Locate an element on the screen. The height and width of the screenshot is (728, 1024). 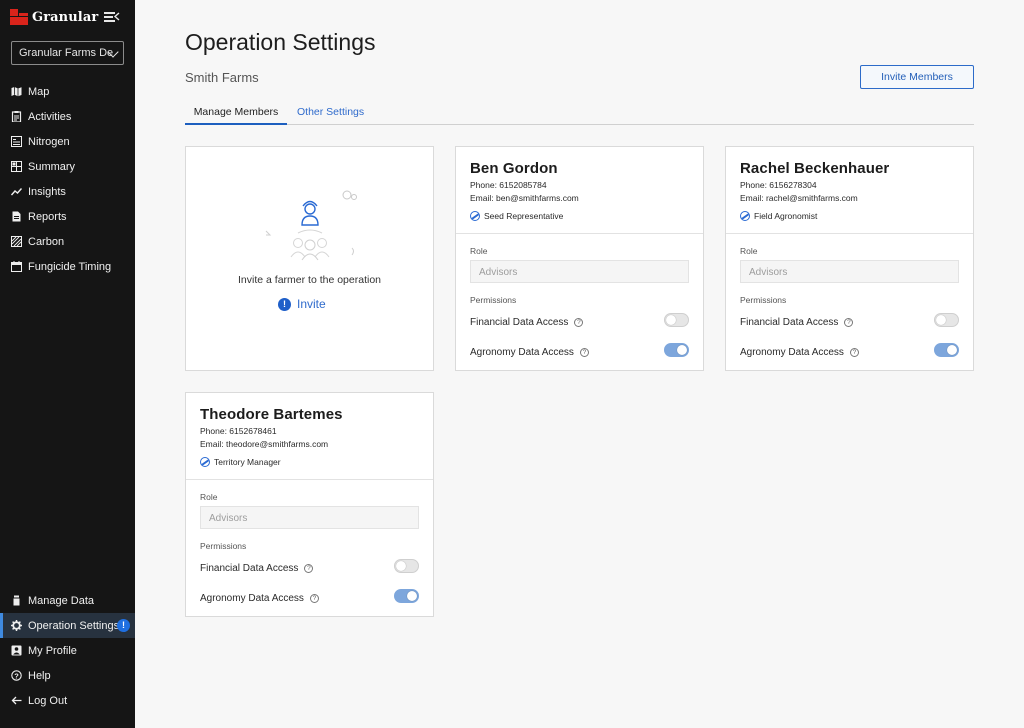
help-icon: ? is located at coordinates (16, 675).